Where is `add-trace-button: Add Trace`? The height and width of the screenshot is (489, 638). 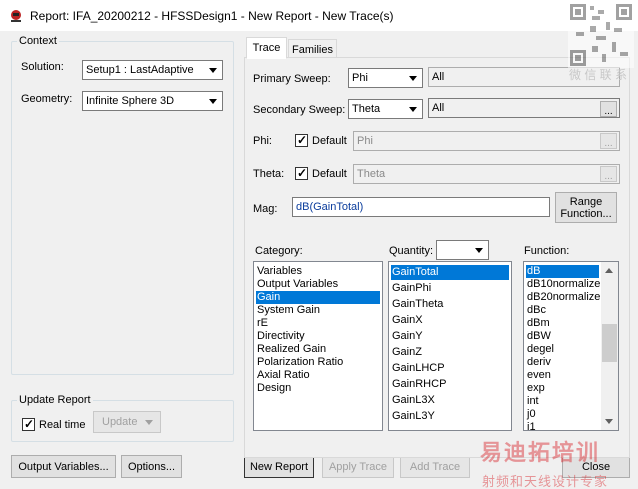 add-trace-button: Add Trace is located at coordinates (435, 466).